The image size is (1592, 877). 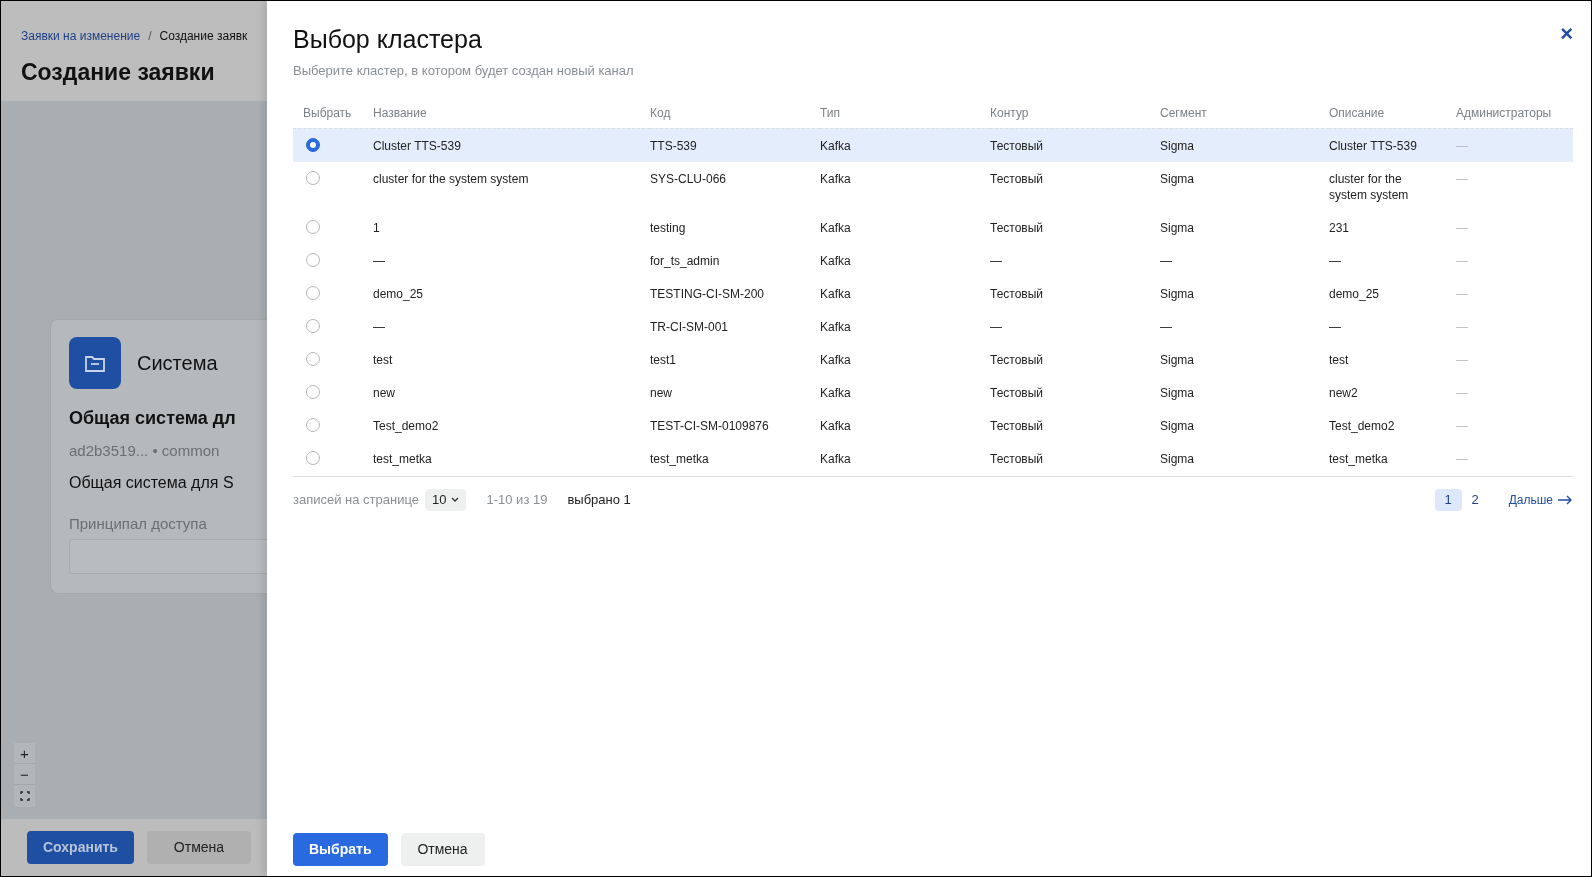 I want to click on table-cell: new, so click(x=661, y=392).